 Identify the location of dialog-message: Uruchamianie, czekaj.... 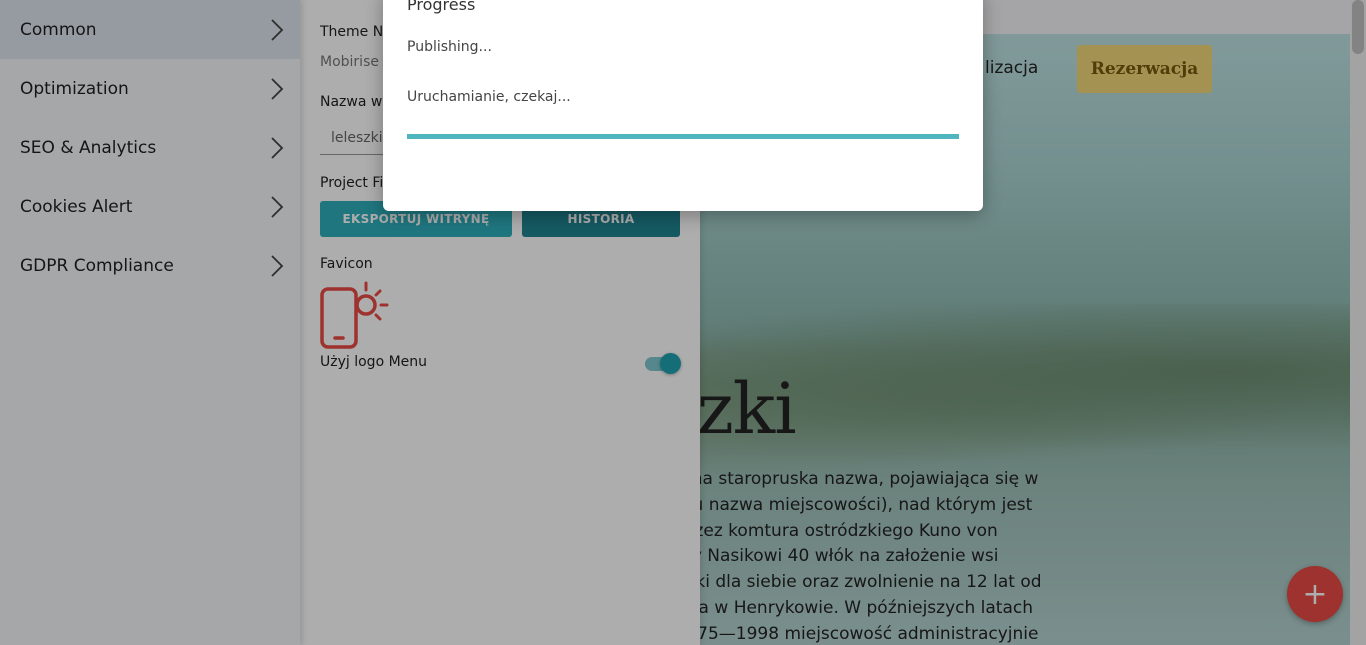
(489, 97).